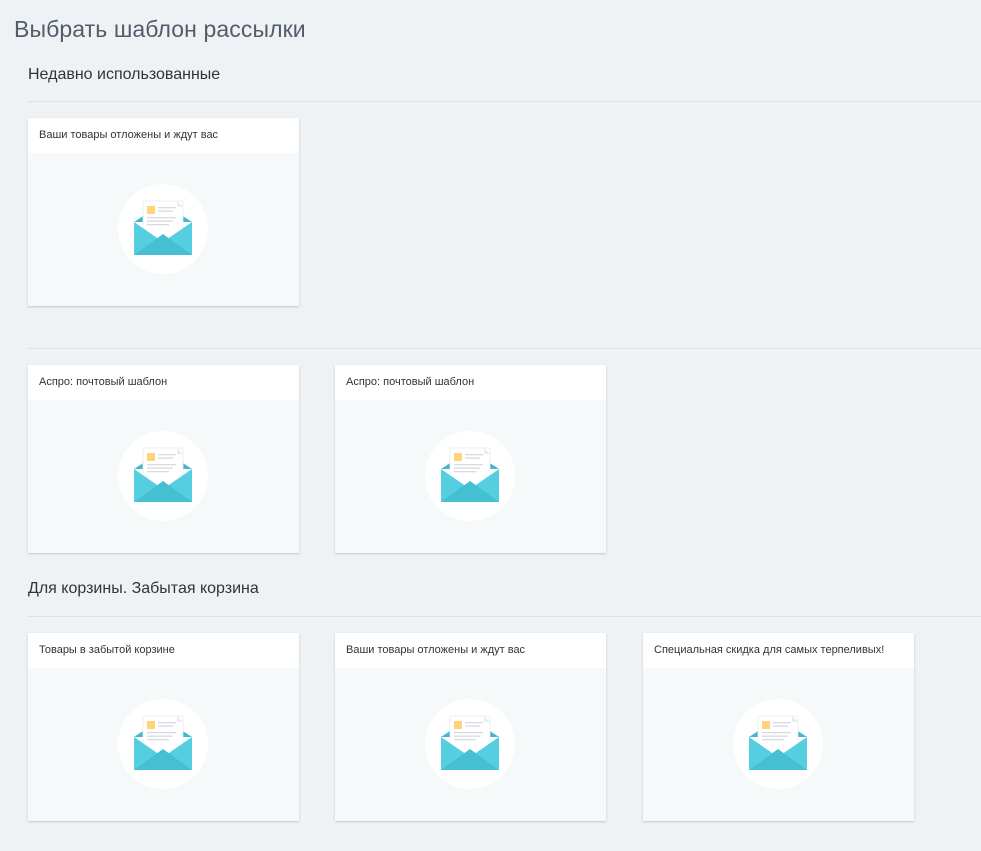  Describe the element at coordinates (160, 29) in the screenshot. I see `page-title: Выбрать шаблон рассылки` at that location.